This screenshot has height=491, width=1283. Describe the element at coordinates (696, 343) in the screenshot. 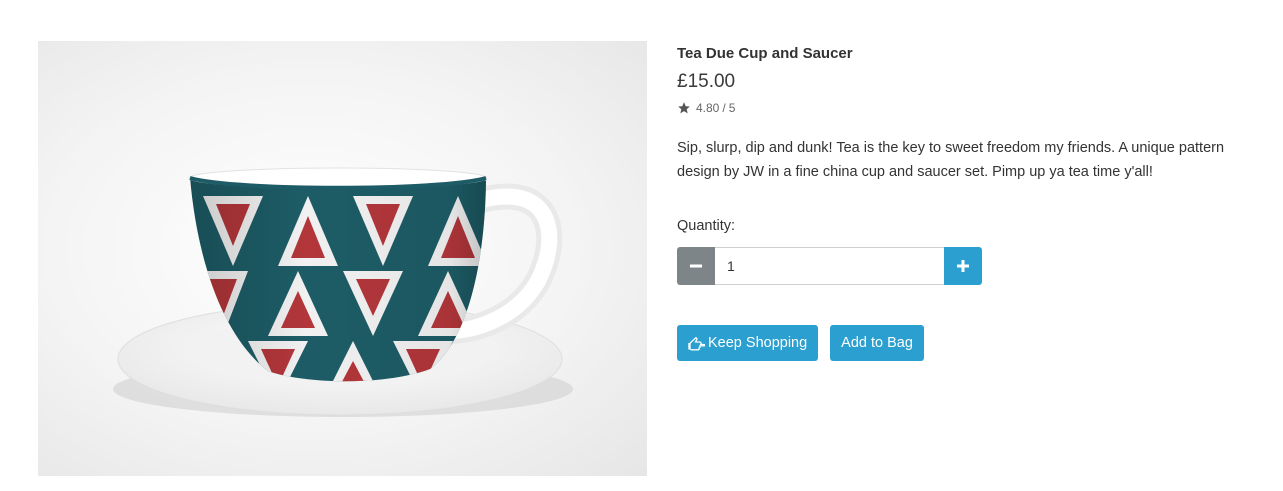

I see `hand-left-icon` at that location.